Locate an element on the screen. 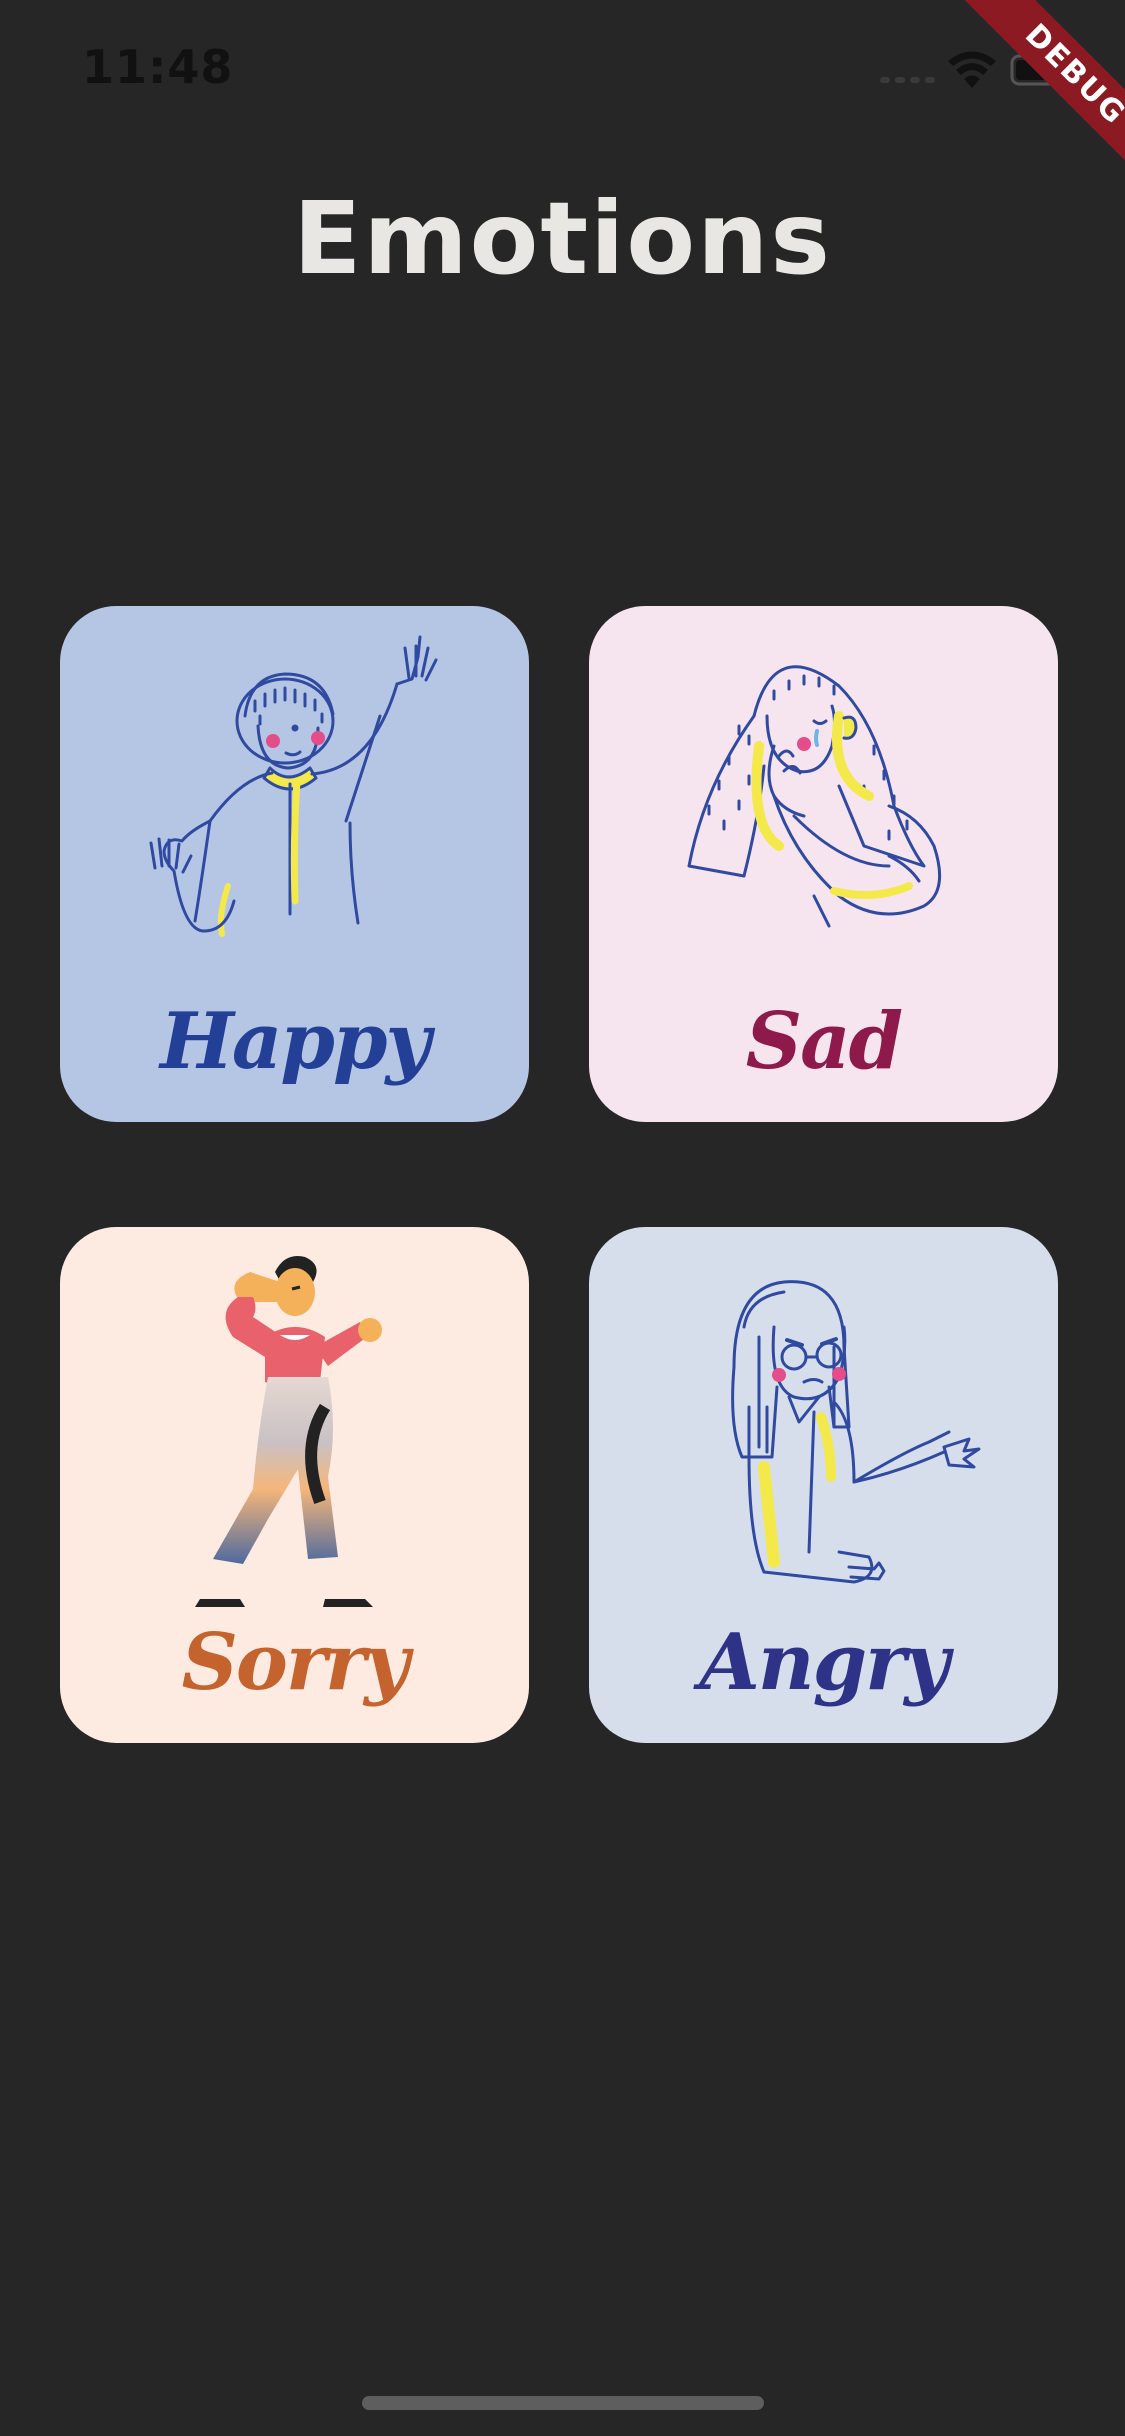 The image size is (1125, 2436). emotion-card-sad: Sad is located at coordinates (823, 864).